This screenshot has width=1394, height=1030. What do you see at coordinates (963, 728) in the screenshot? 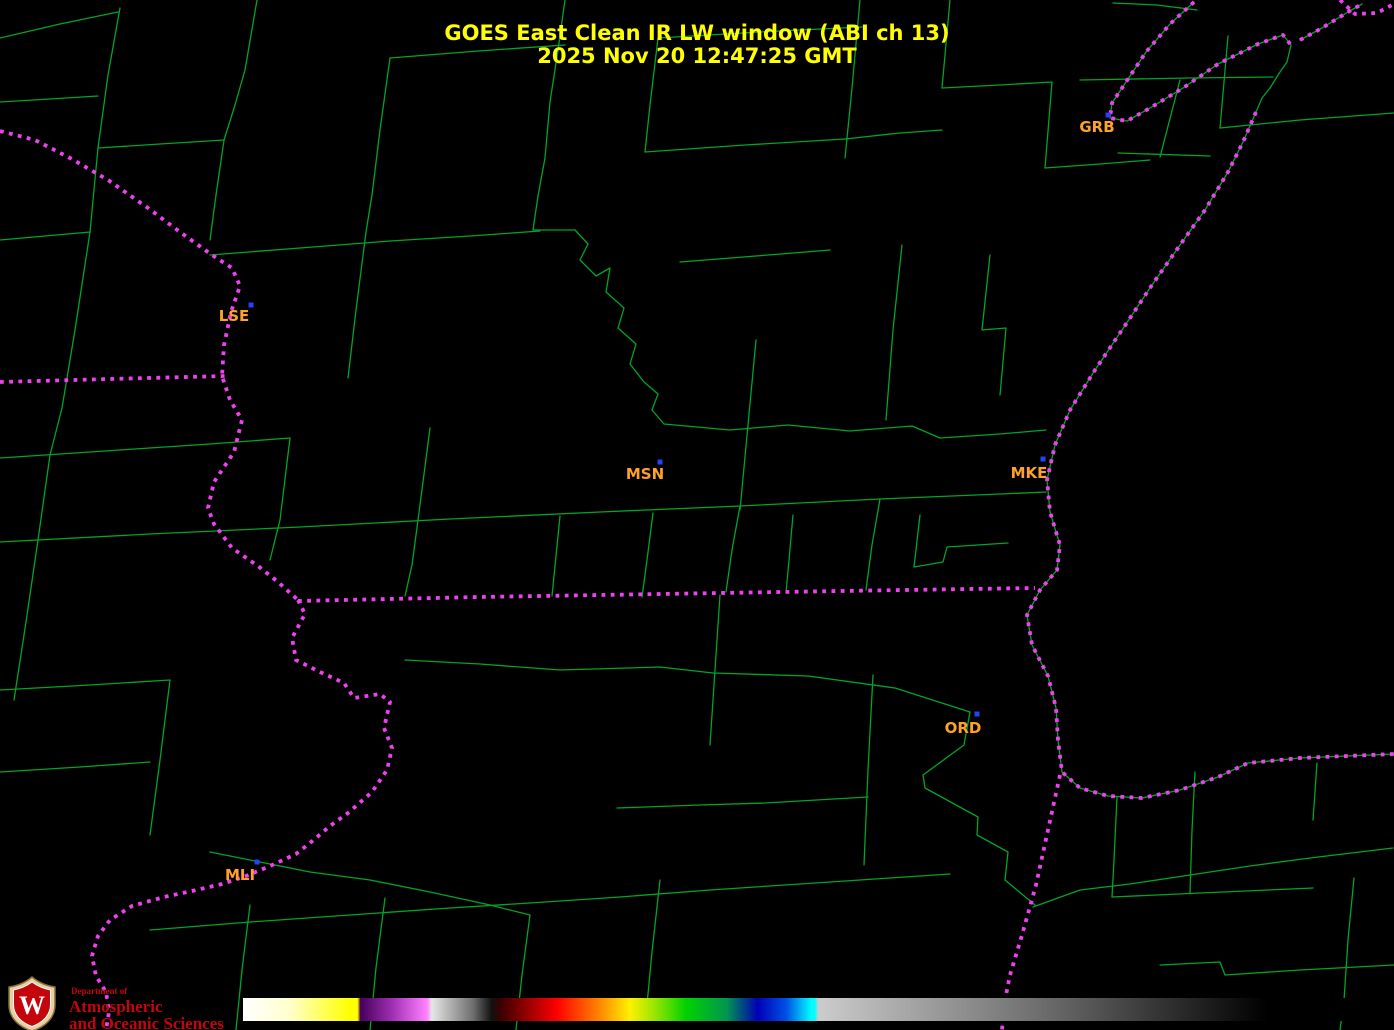
I see `station-label-ord: ORD` at bounding box center [963, 728].